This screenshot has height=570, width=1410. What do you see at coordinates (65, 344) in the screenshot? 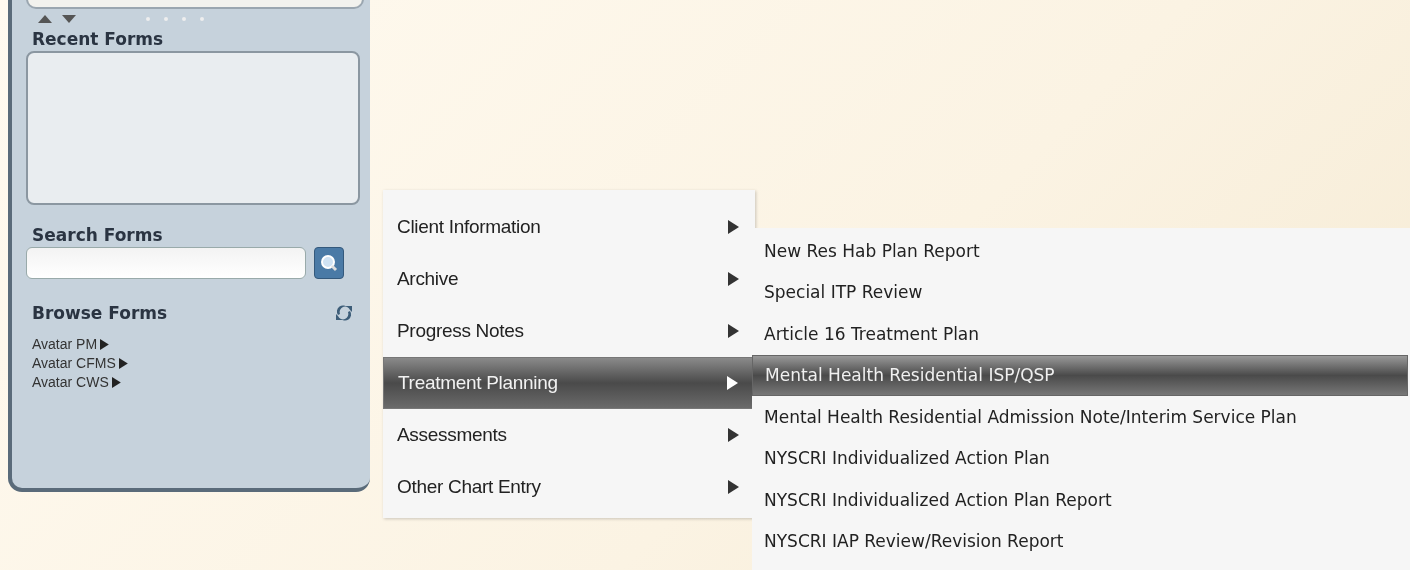
I see `browse-item: Avatar PM` at bounding box center [65, 344].